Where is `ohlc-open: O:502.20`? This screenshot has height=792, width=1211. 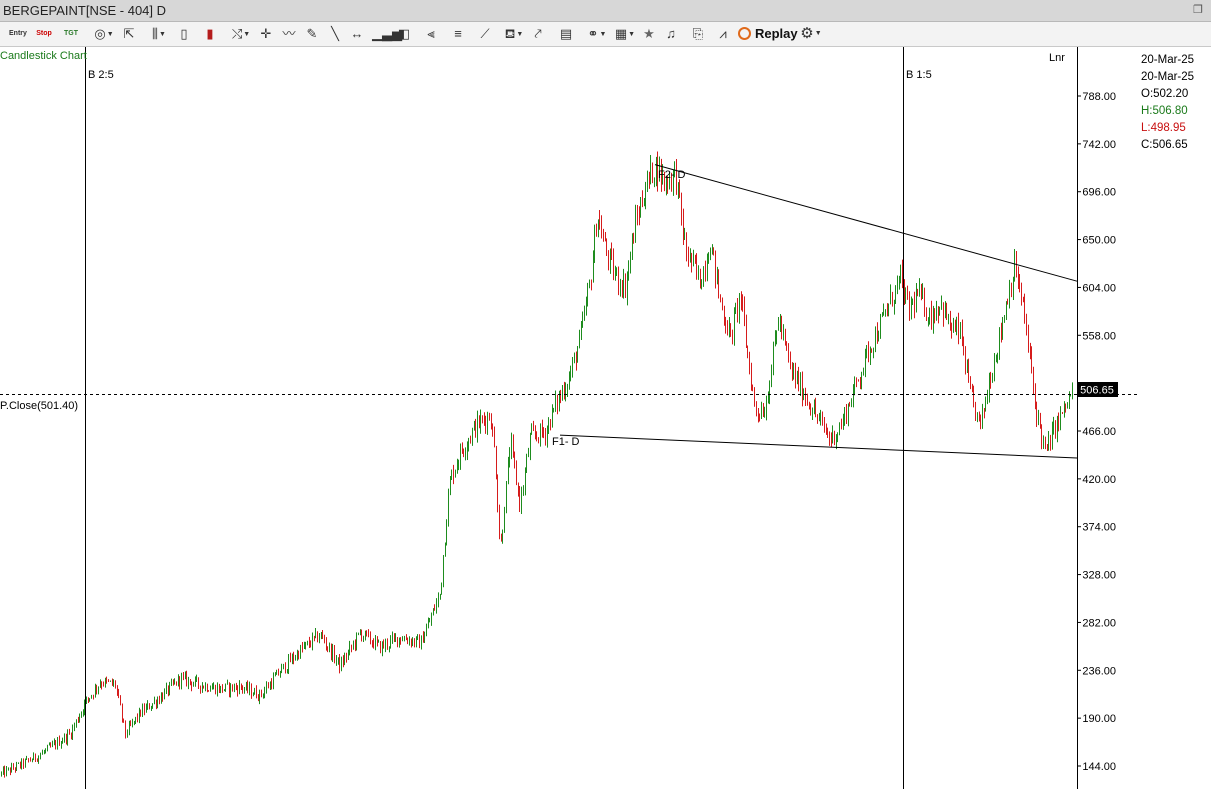
ohlc-open: O:502.20 is located at coordinates (1165, 94).